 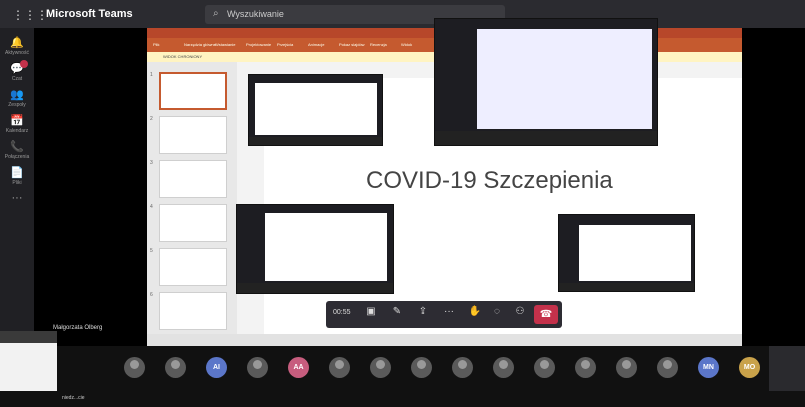 I want to click on participant-avatar: AA, so click(x=298, y=367).